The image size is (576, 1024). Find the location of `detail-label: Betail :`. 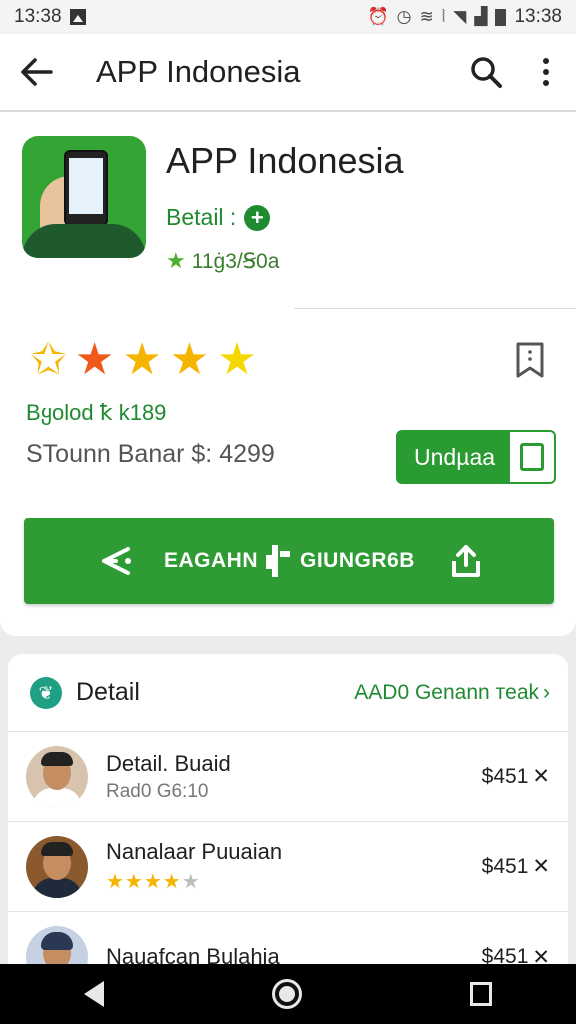

detail-label: Betail : is located at coordinates (201, 217).